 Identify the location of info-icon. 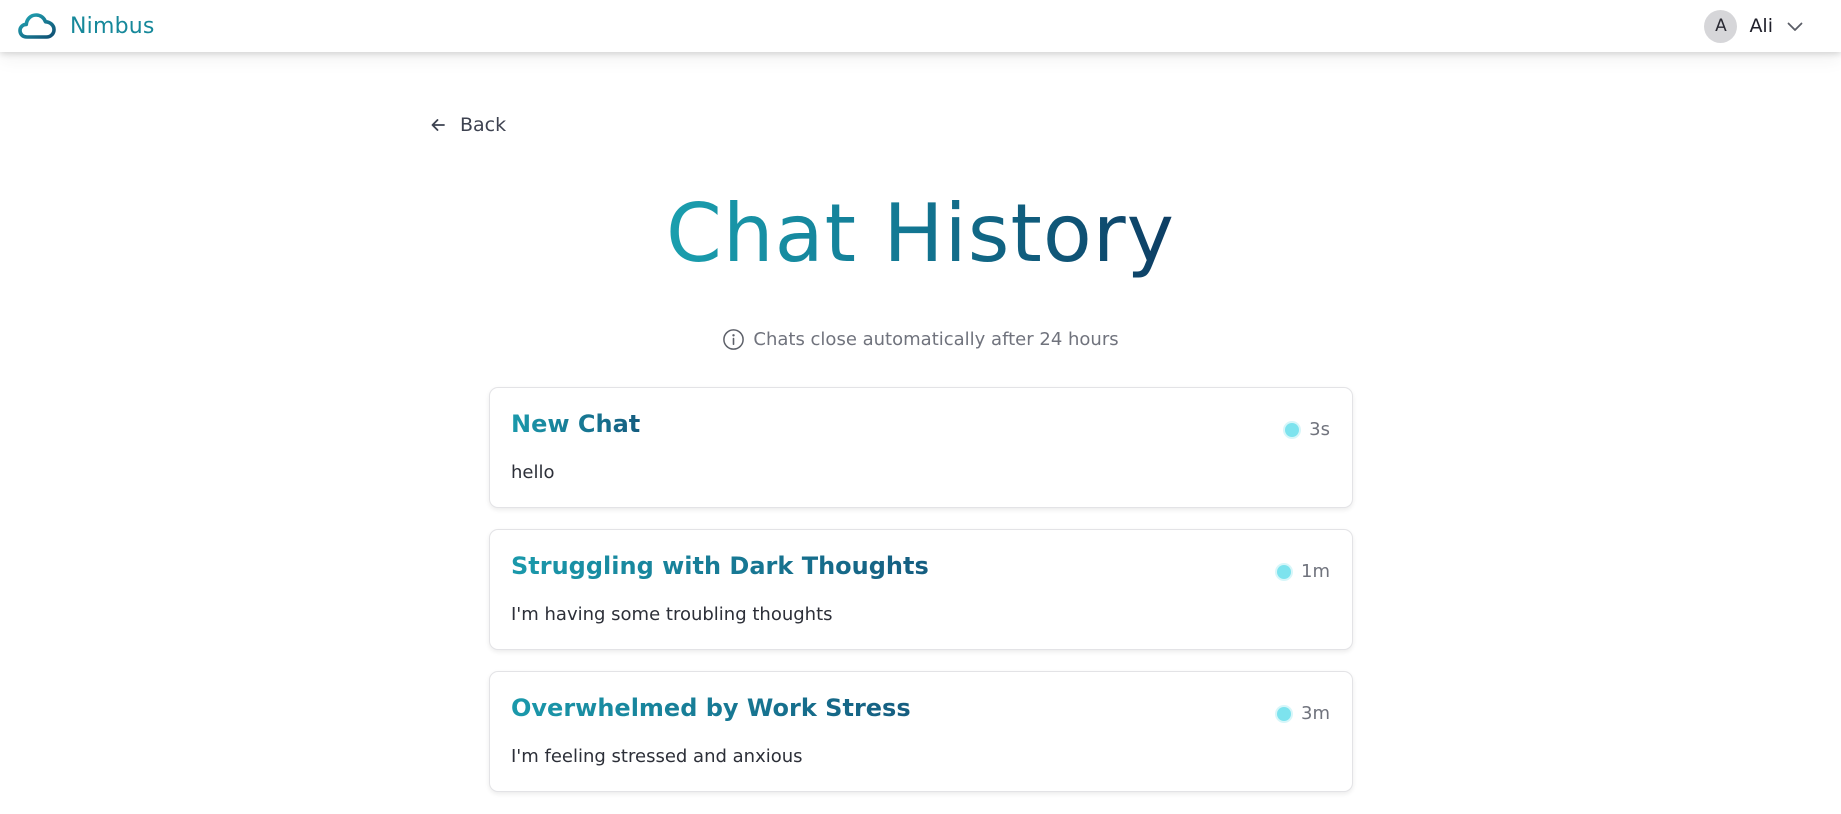
(733, 339).